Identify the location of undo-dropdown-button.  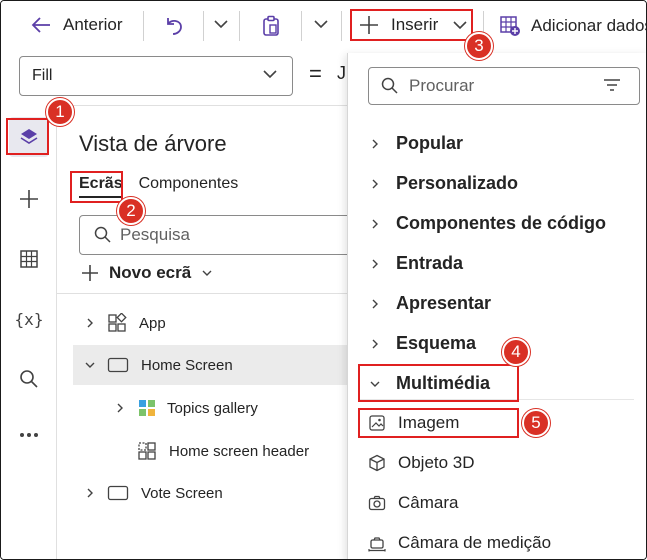
(221, 24).